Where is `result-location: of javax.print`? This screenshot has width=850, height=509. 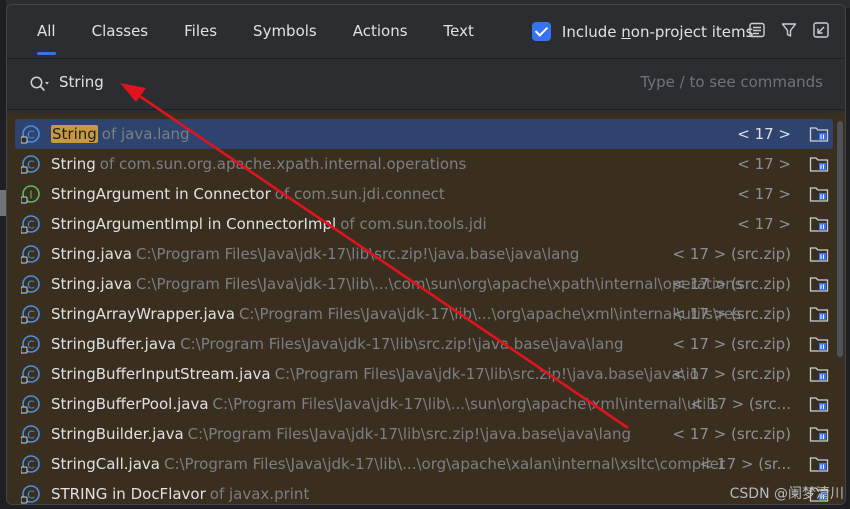
result-location: of javax.print is located at coordinates (259, 494).